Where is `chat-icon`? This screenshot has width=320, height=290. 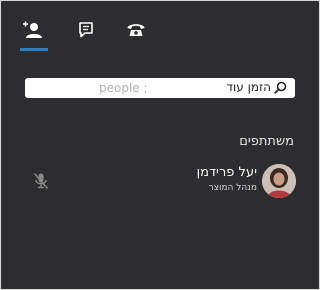 chat-icon is located at coordinates (86, 30).